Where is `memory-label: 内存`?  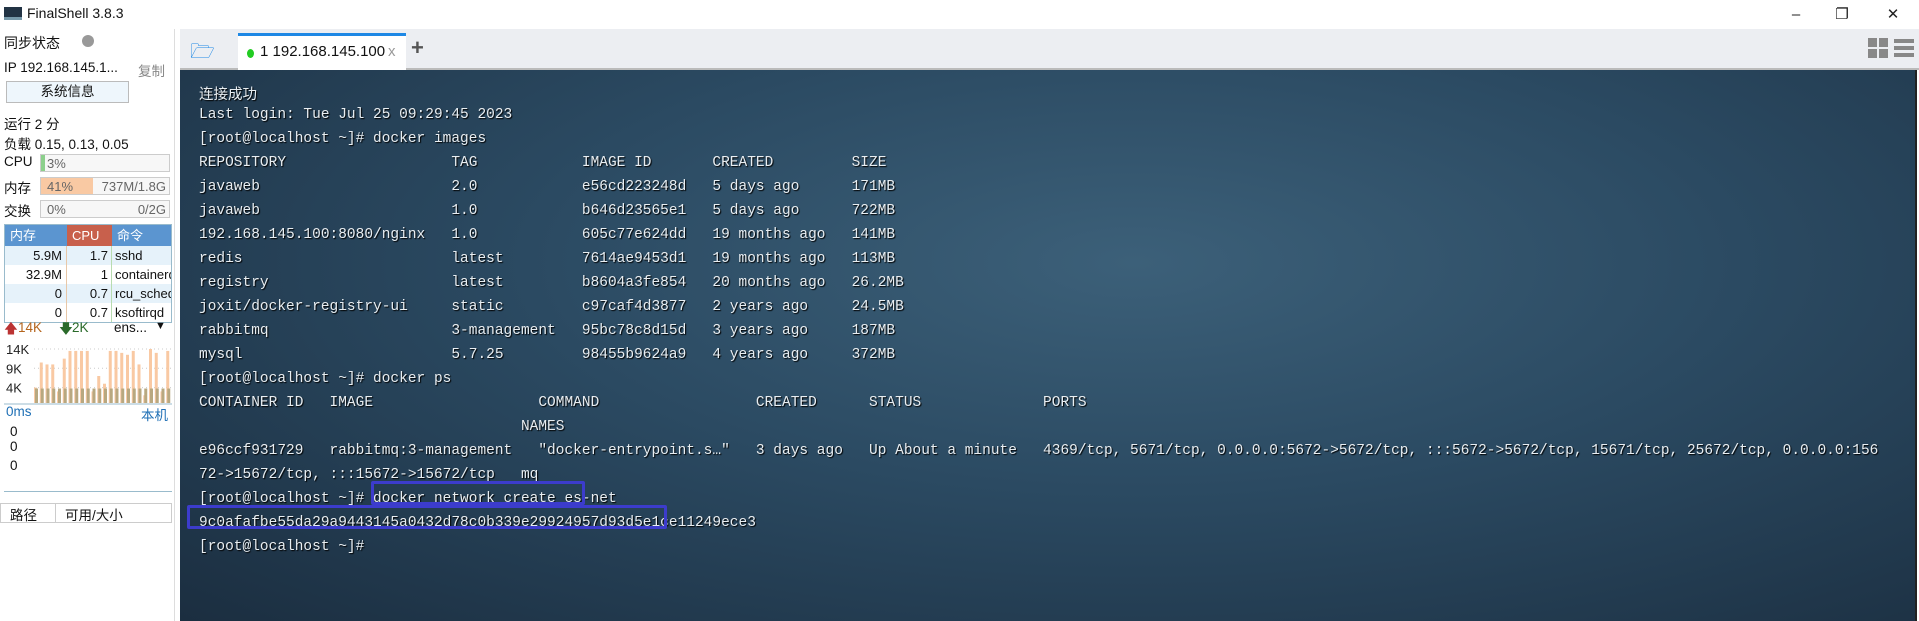 memory-label: 内存 is located at coordinates (17, 188).